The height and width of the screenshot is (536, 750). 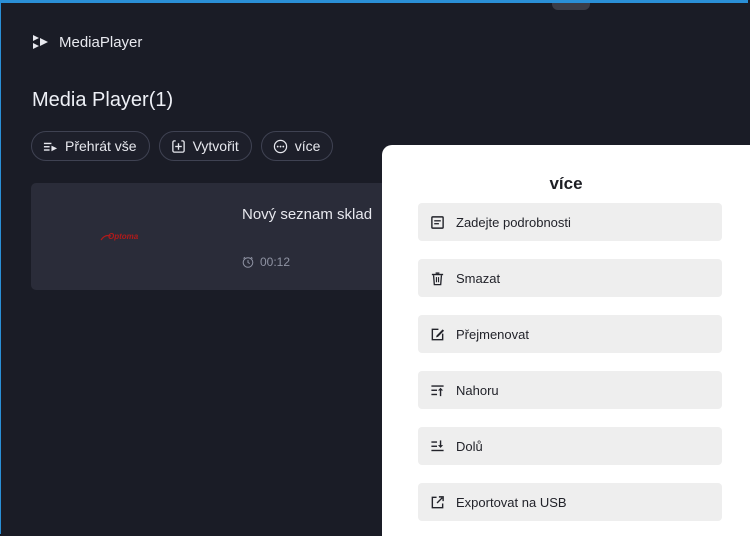 What do you see at coordinates (248, 262) in the screenshot?
I see `clock-icon` at bounding box center [248, 262].